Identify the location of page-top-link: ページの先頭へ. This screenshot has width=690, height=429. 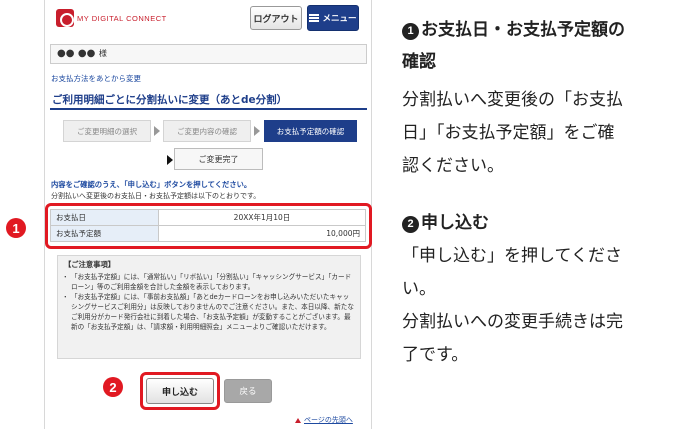
(324, 420).